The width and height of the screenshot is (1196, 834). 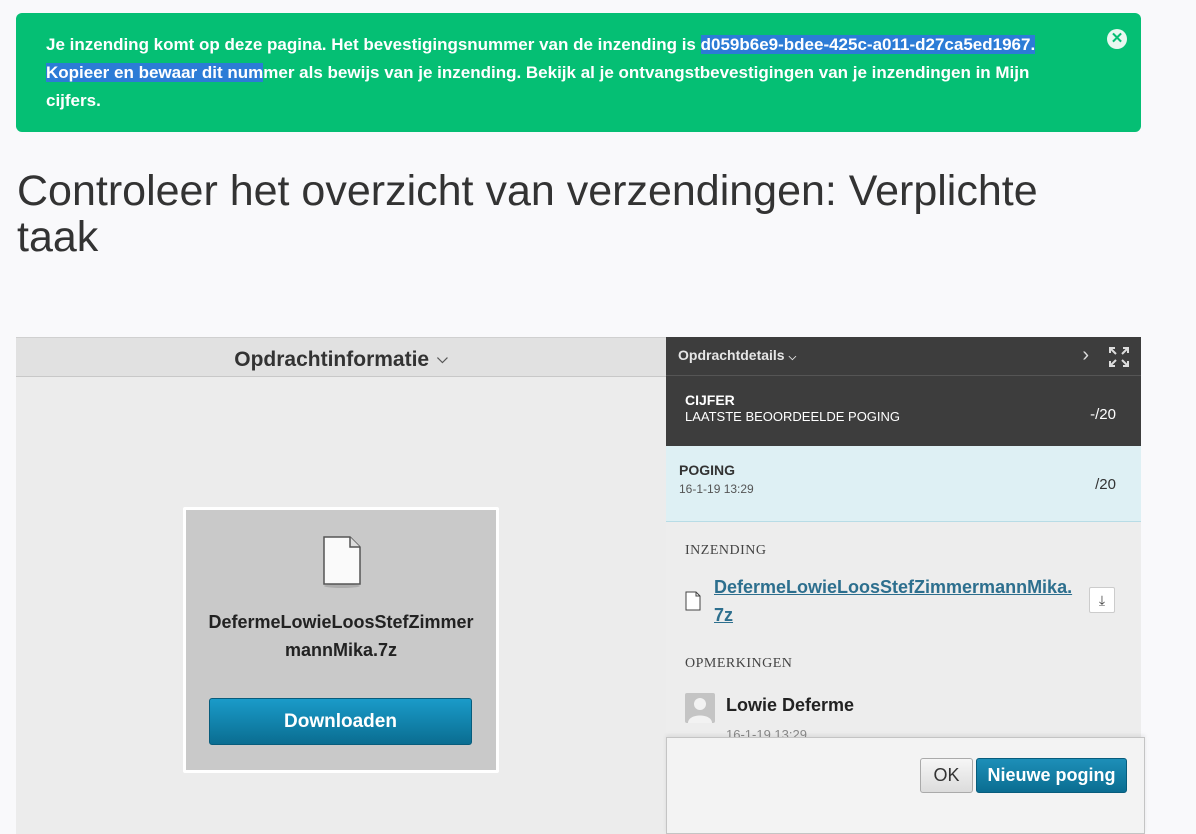 What do you see at coordinates (946, 775) in the screenshot?
I see `ok-button: OK` at bounding box center [946, 775].